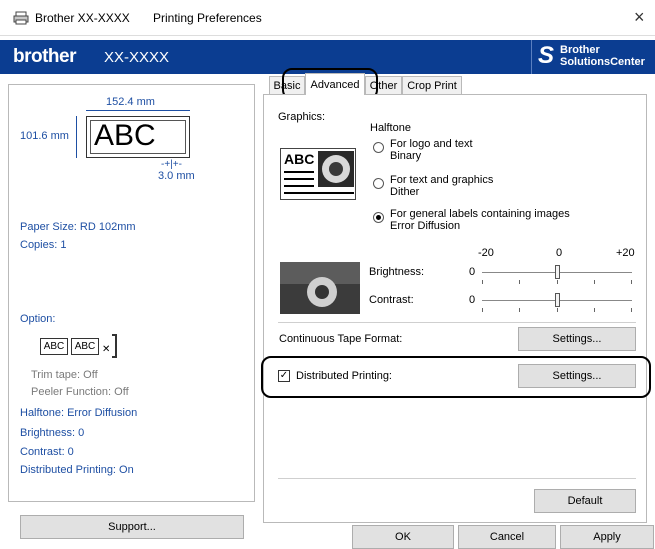 This screenshot has height=549, width=655. I want to click on height-label: 101.6 mm, so click(44, 136).